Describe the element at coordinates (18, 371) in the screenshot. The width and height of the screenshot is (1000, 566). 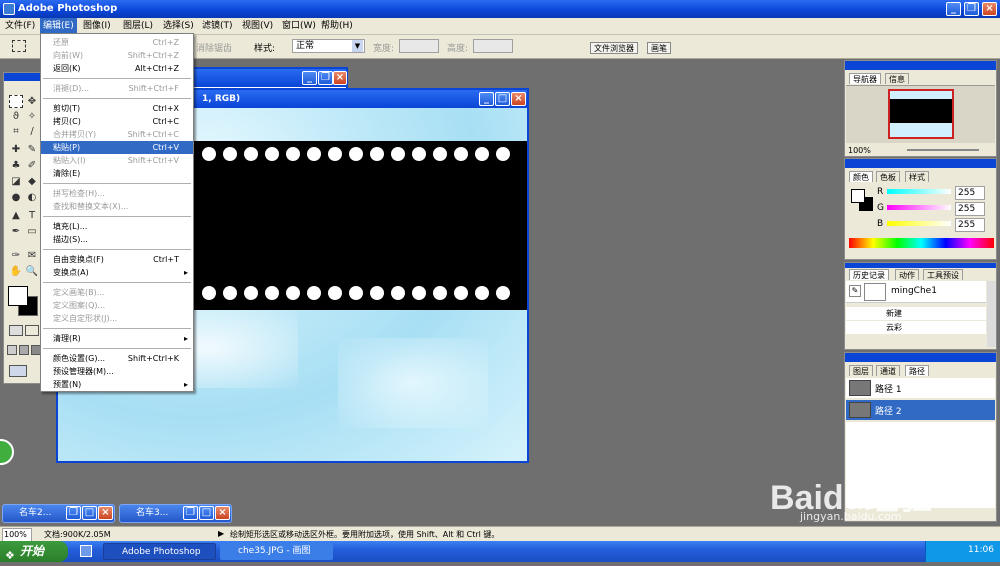
I see `jump-to-imageready-icon` at that location.